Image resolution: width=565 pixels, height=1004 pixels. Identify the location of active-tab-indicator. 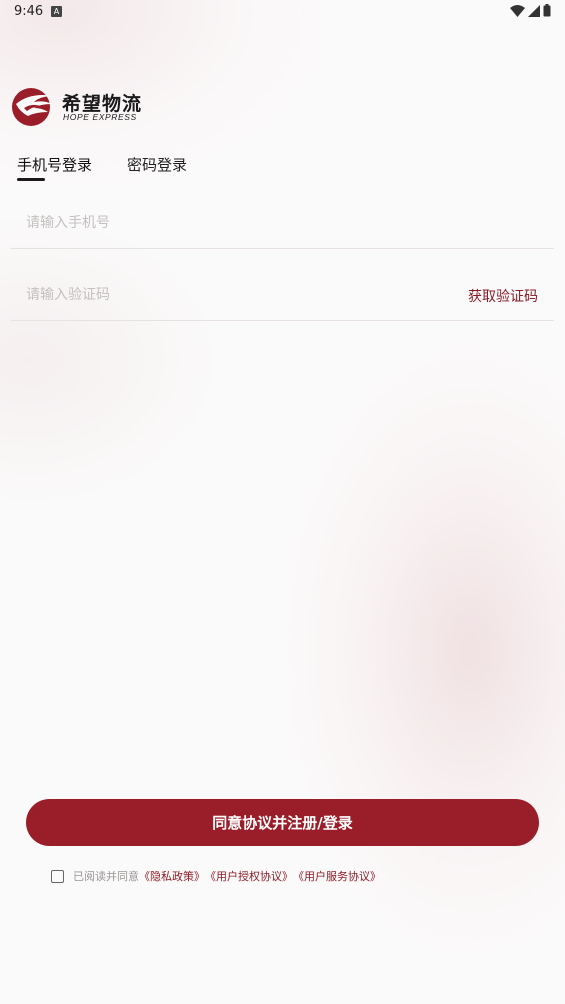
(31, 179).